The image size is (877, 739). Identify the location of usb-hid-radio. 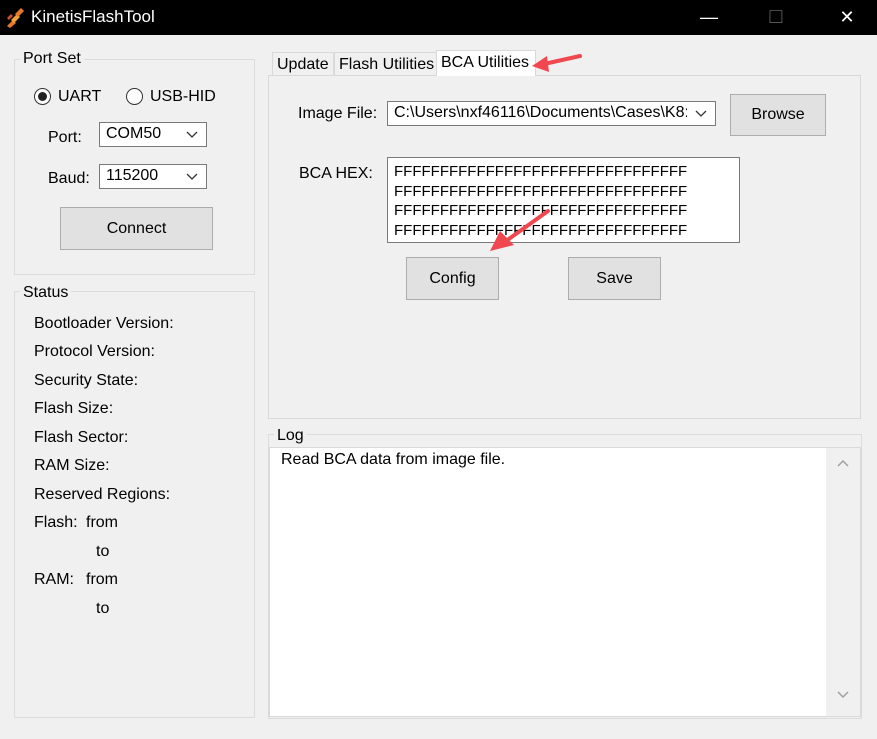
(134, 96).